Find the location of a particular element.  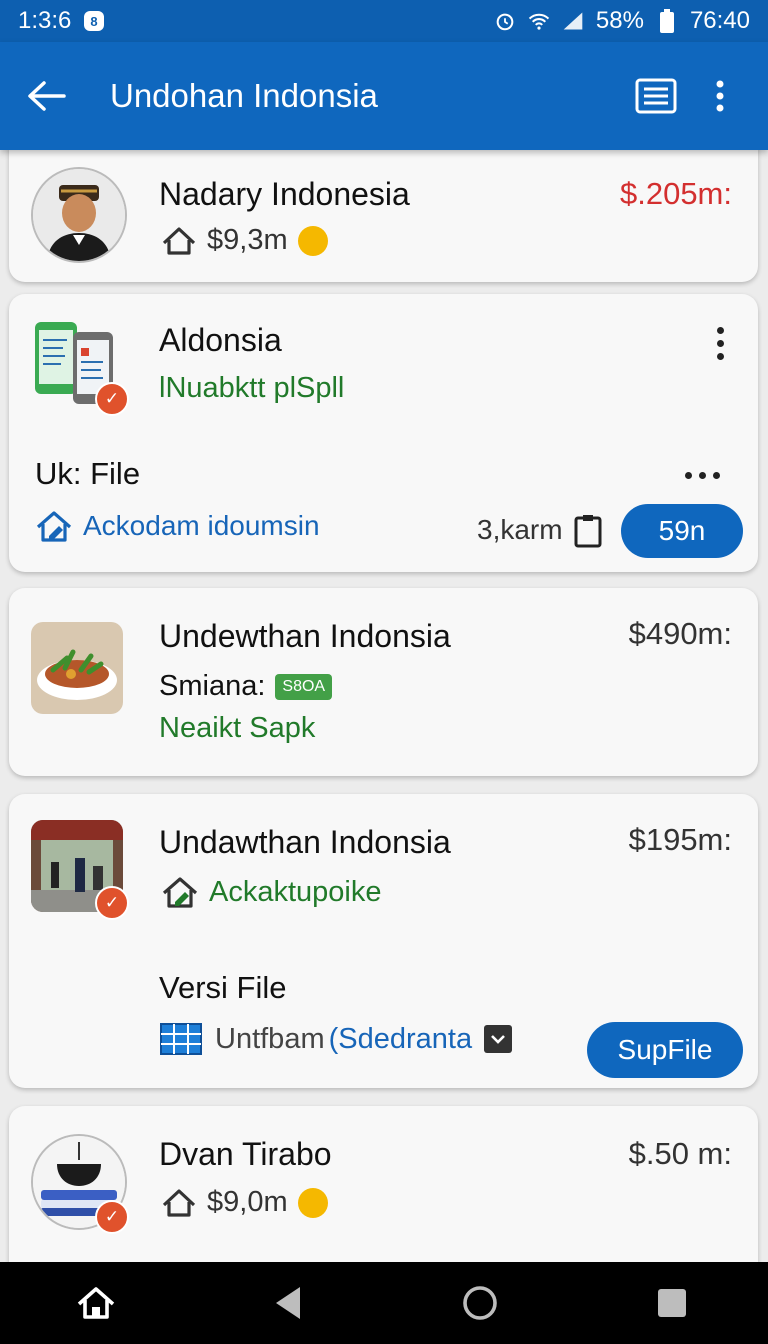

item-count: 3,karm is located at coordinates (540, 530).